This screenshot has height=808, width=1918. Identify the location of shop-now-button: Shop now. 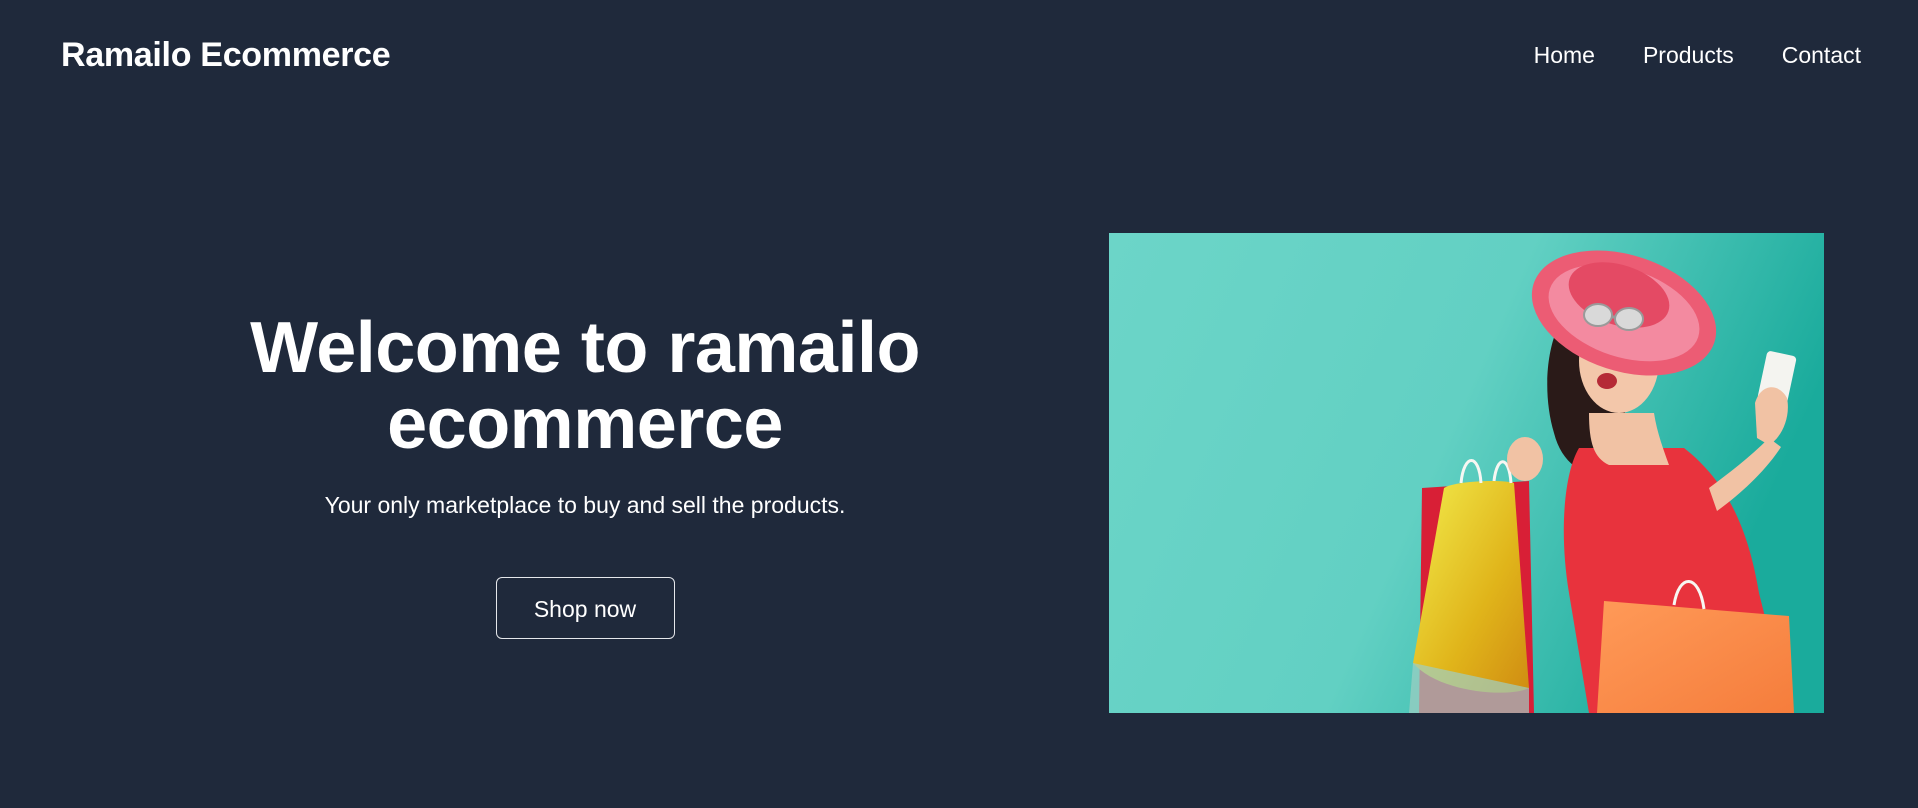
(585, 608).